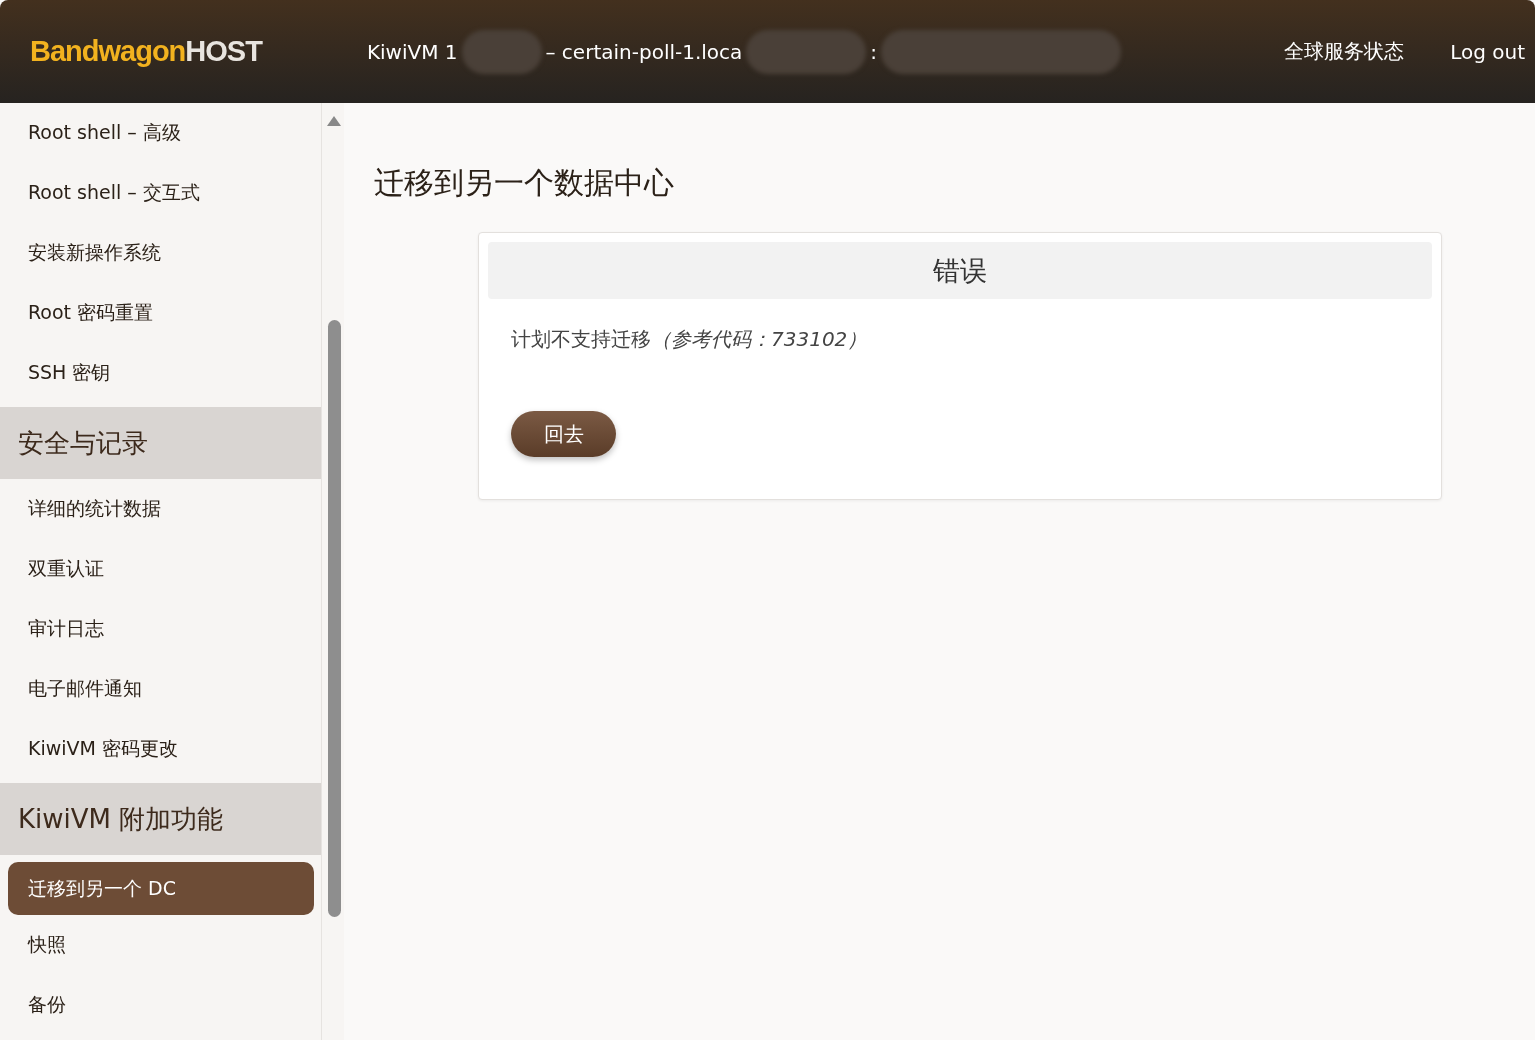 The width and height of the screenshot is (1535, 1040). Describe the element at coordinates (160, 509) in the screenshot. I see `sidebar-item: 详细的统计数据` at that location.